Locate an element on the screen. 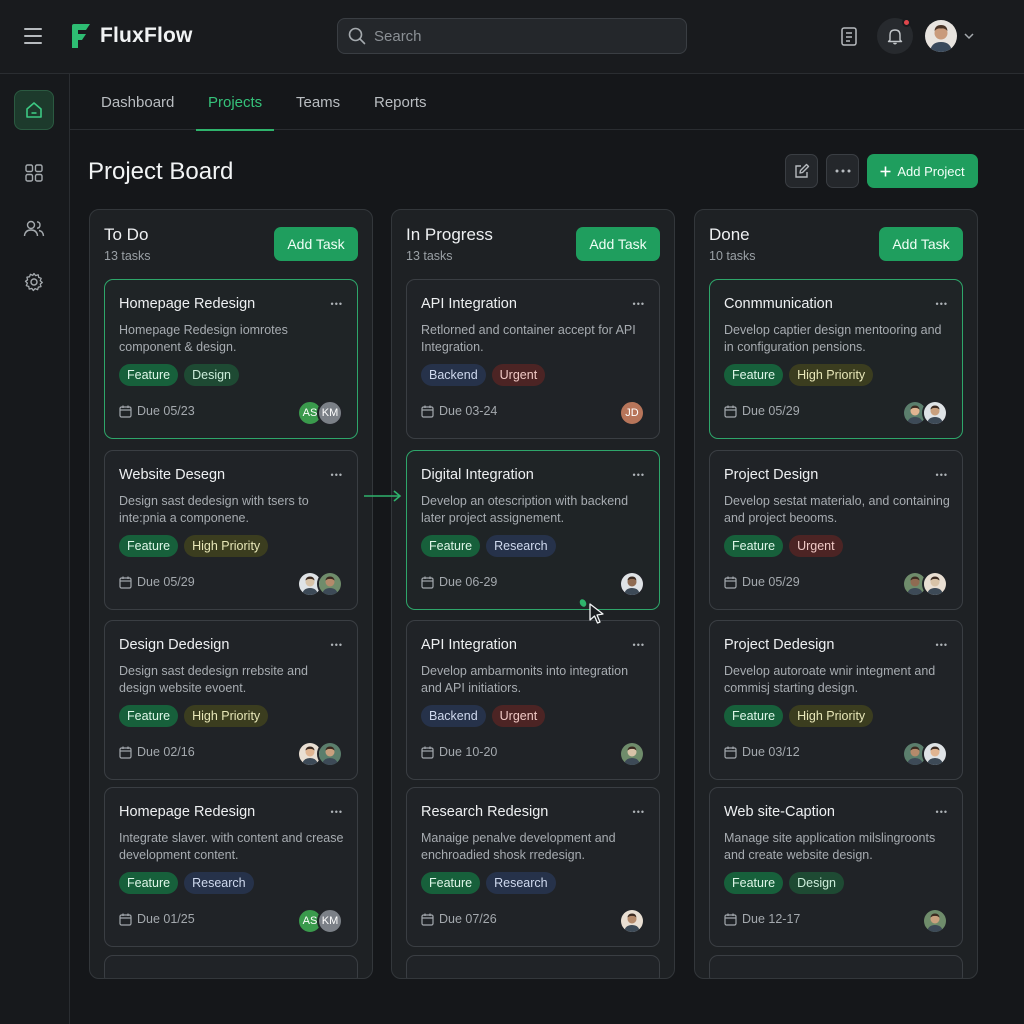  grid-icon is located at coordinates (34, 173).